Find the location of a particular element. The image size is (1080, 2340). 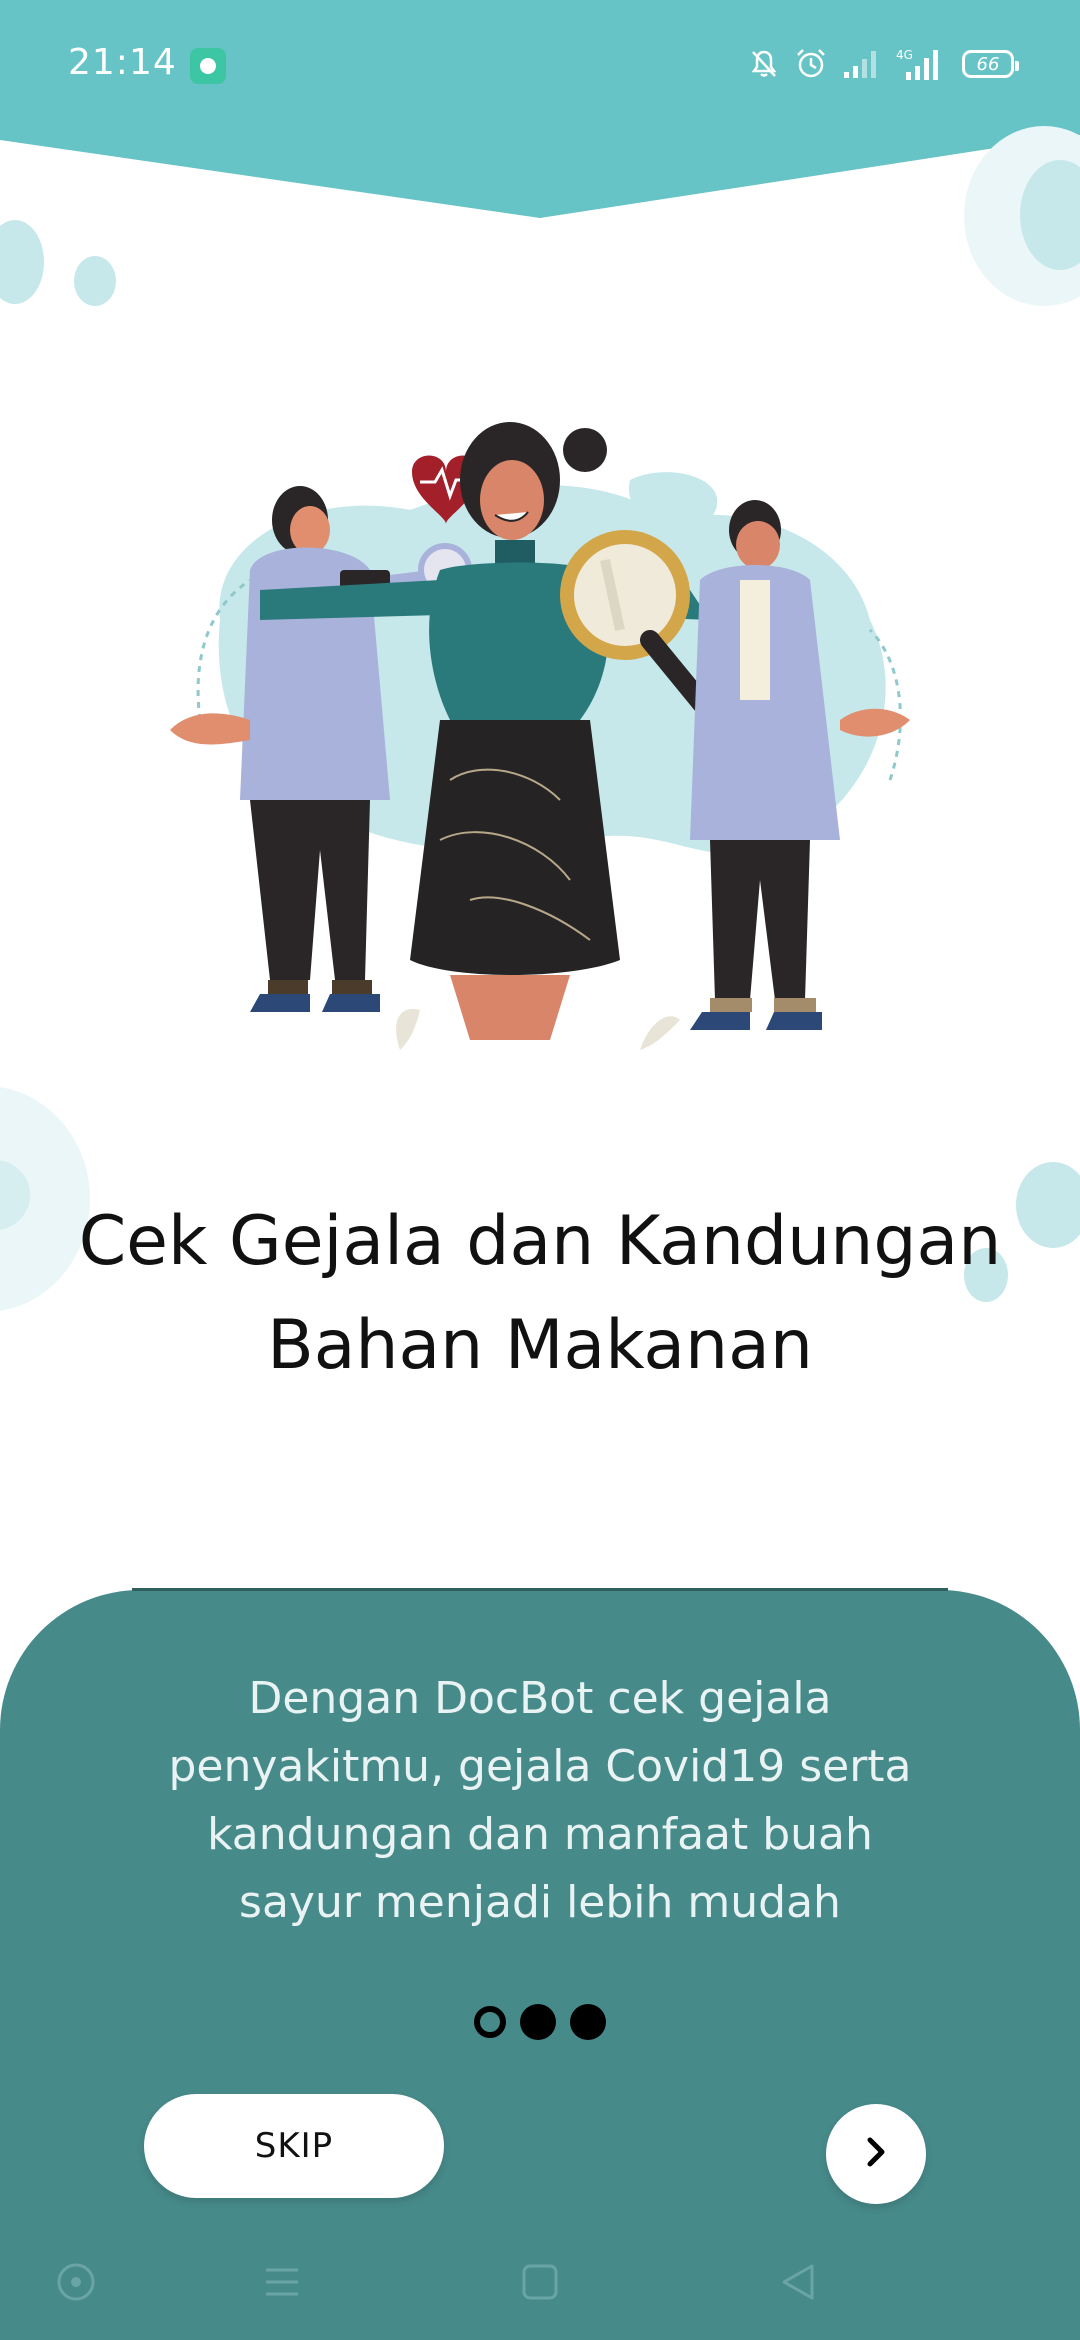

svg-text: 4G is located at coordinates (904, 55).